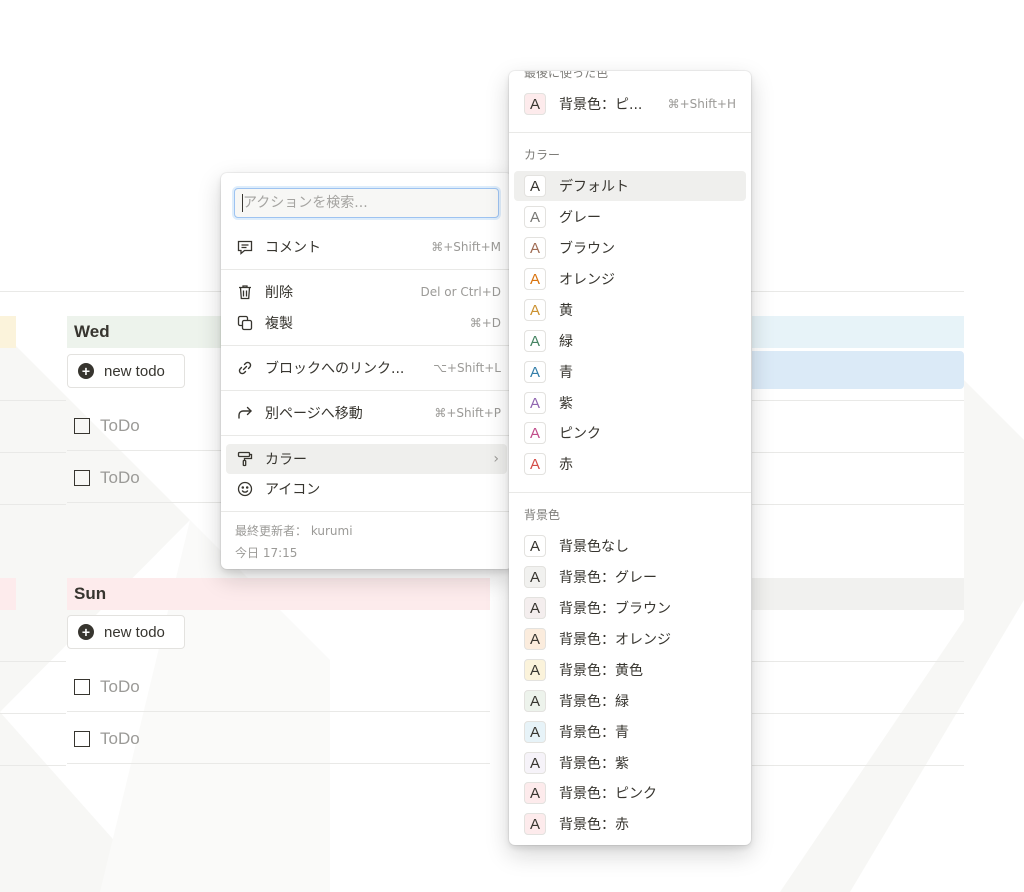 The image size is (1024, 892). I want to click on menu-item-label: 別ページへ移動, so click(314, 414).